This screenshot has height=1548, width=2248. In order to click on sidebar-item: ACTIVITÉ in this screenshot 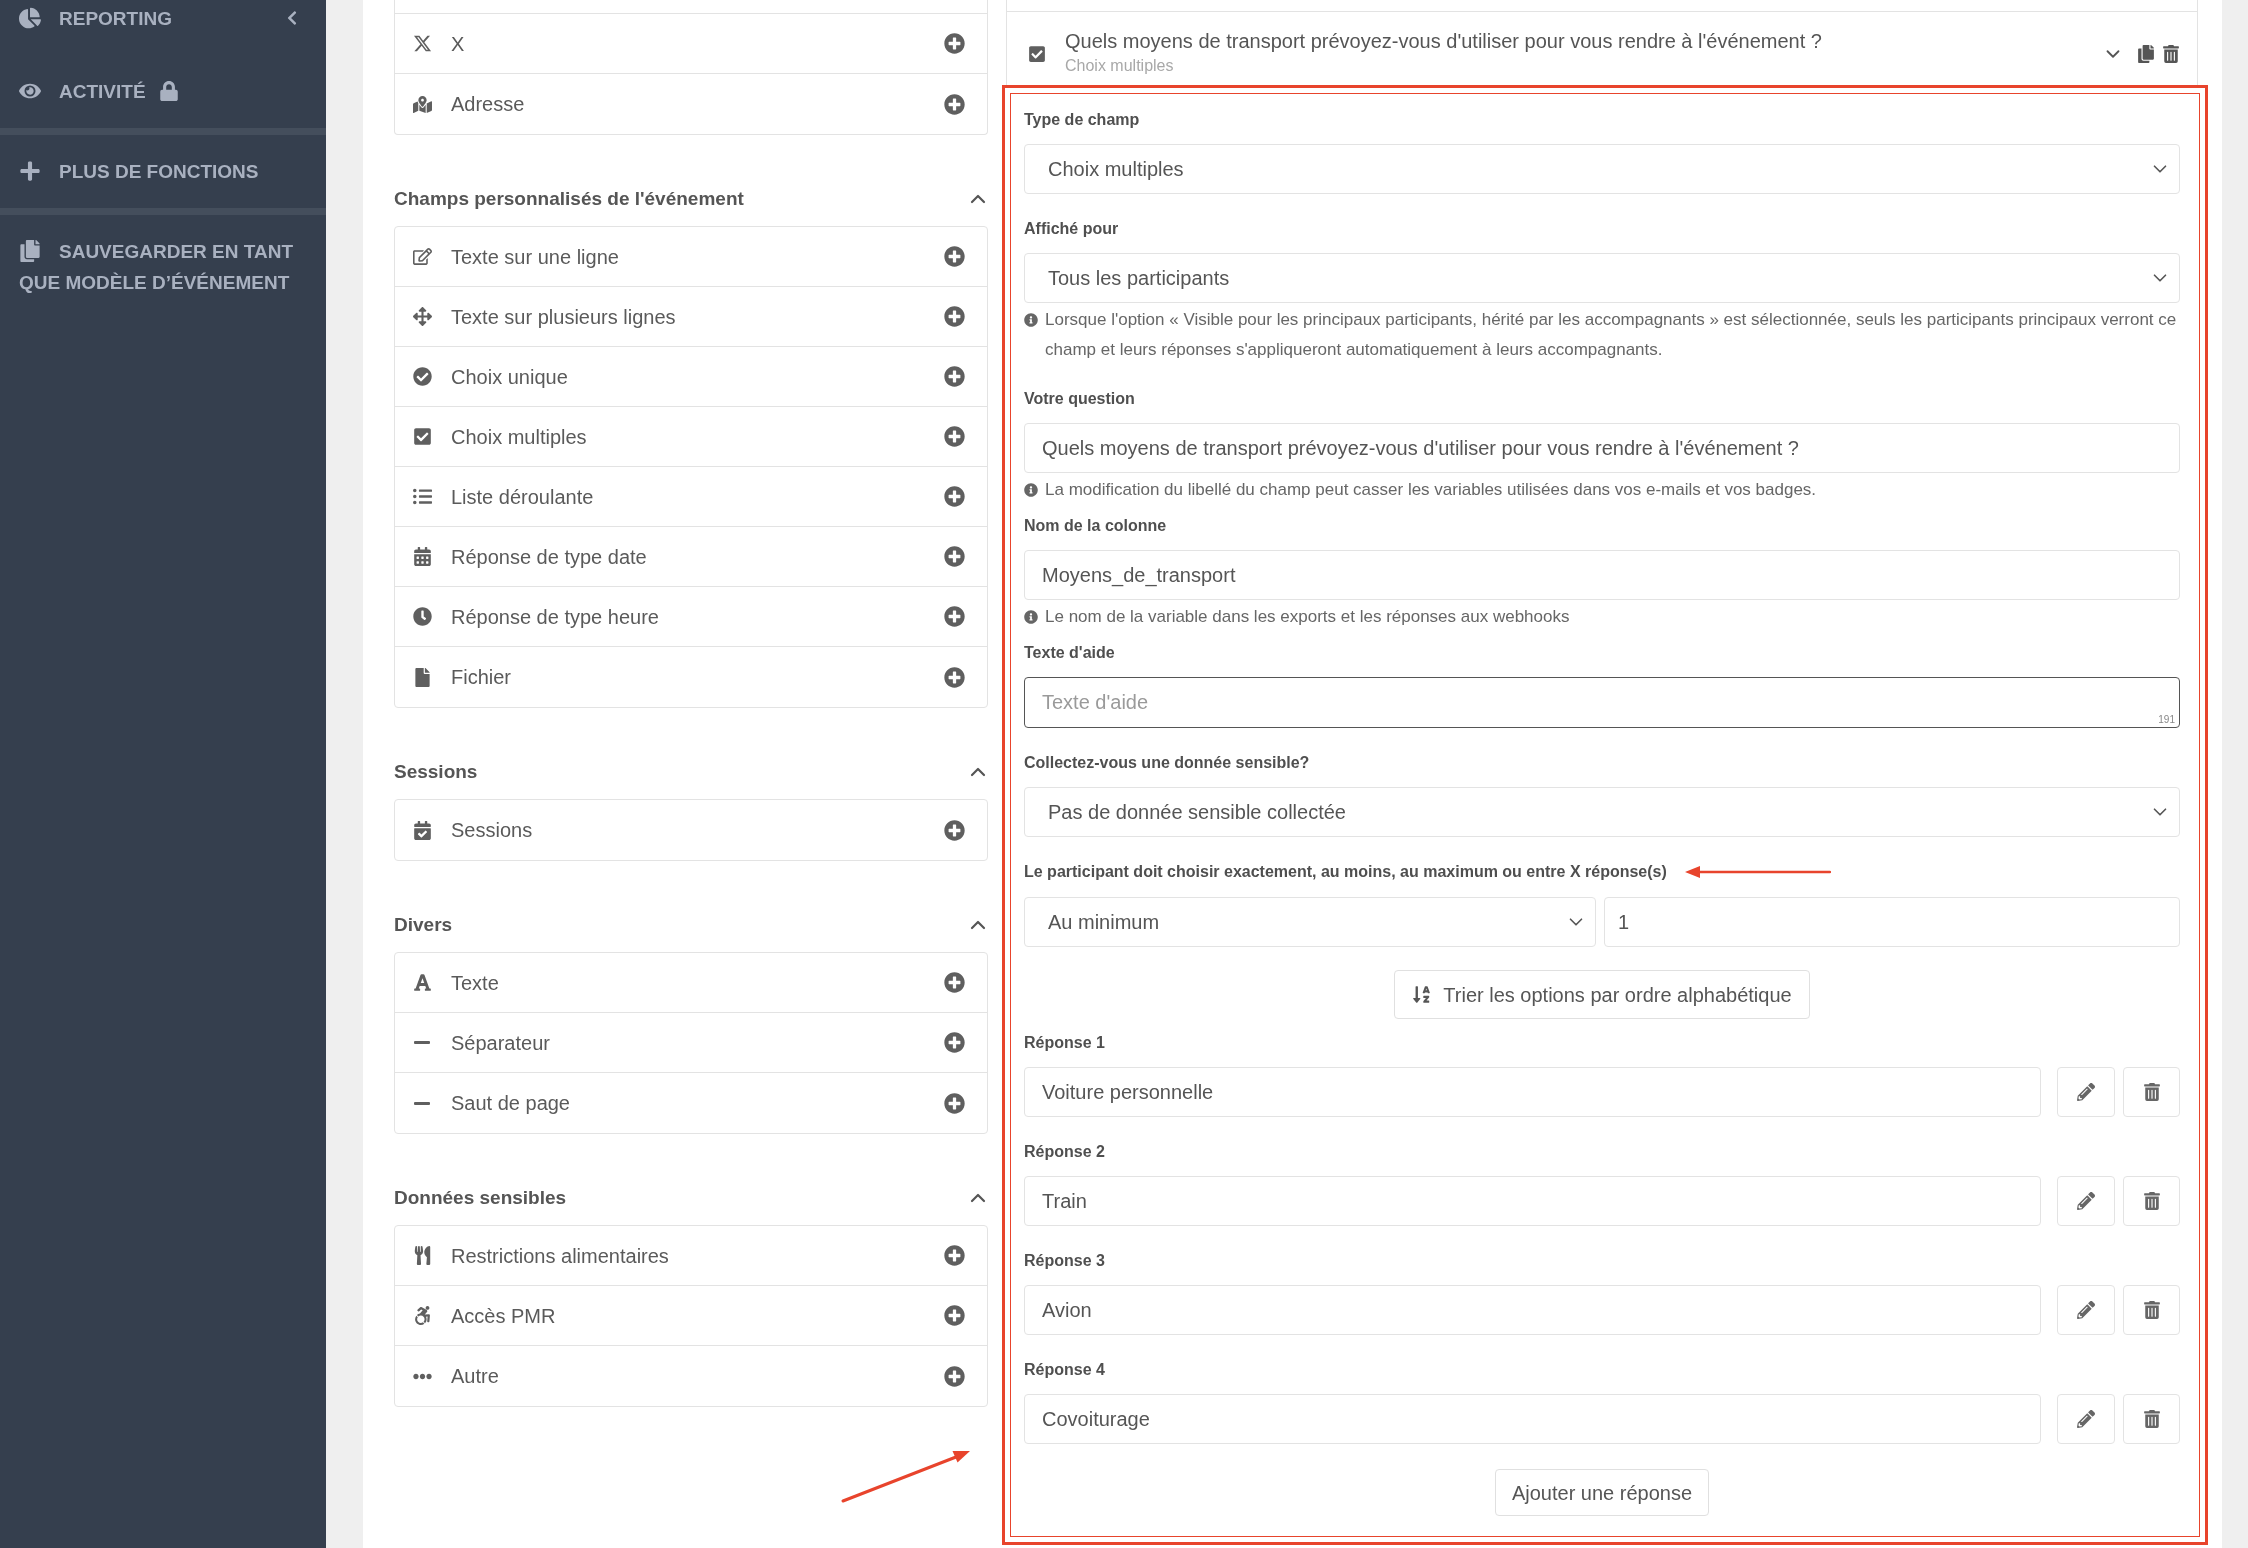, I will do `click(163, 91)`.